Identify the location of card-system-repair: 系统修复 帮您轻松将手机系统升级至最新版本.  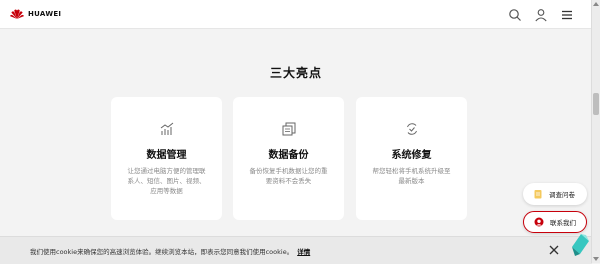
(411, 158).